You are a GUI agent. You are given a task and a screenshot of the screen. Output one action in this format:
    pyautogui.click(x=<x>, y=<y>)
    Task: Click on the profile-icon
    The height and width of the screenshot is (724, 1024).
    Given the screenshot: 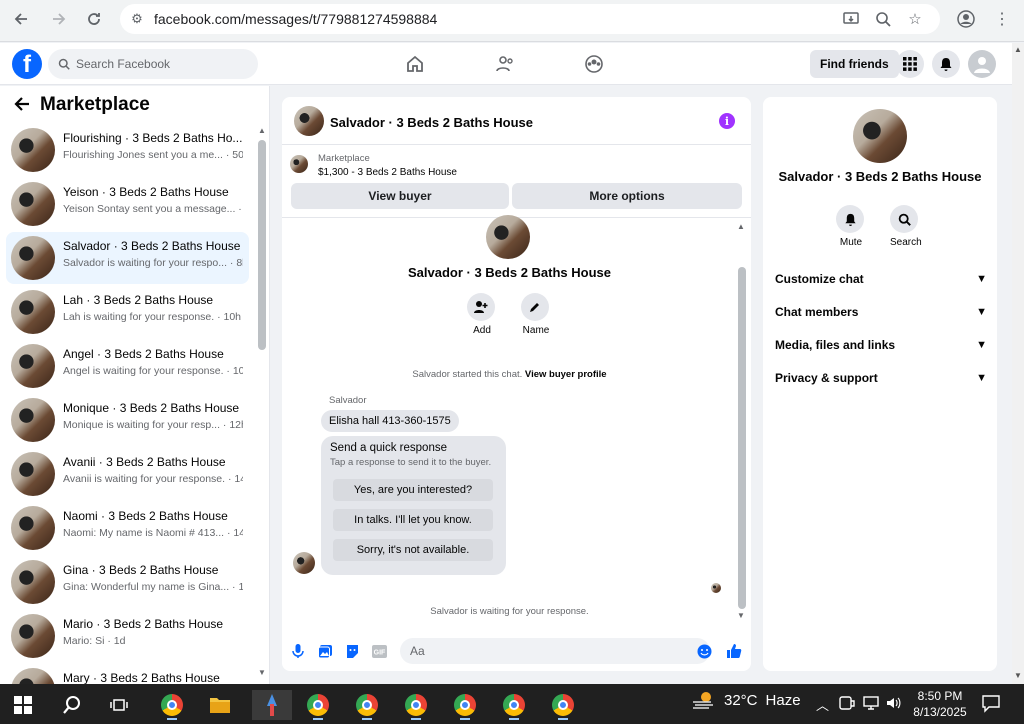 What is the action you would take?
    pyautogui.click(x=966, y=19)
    